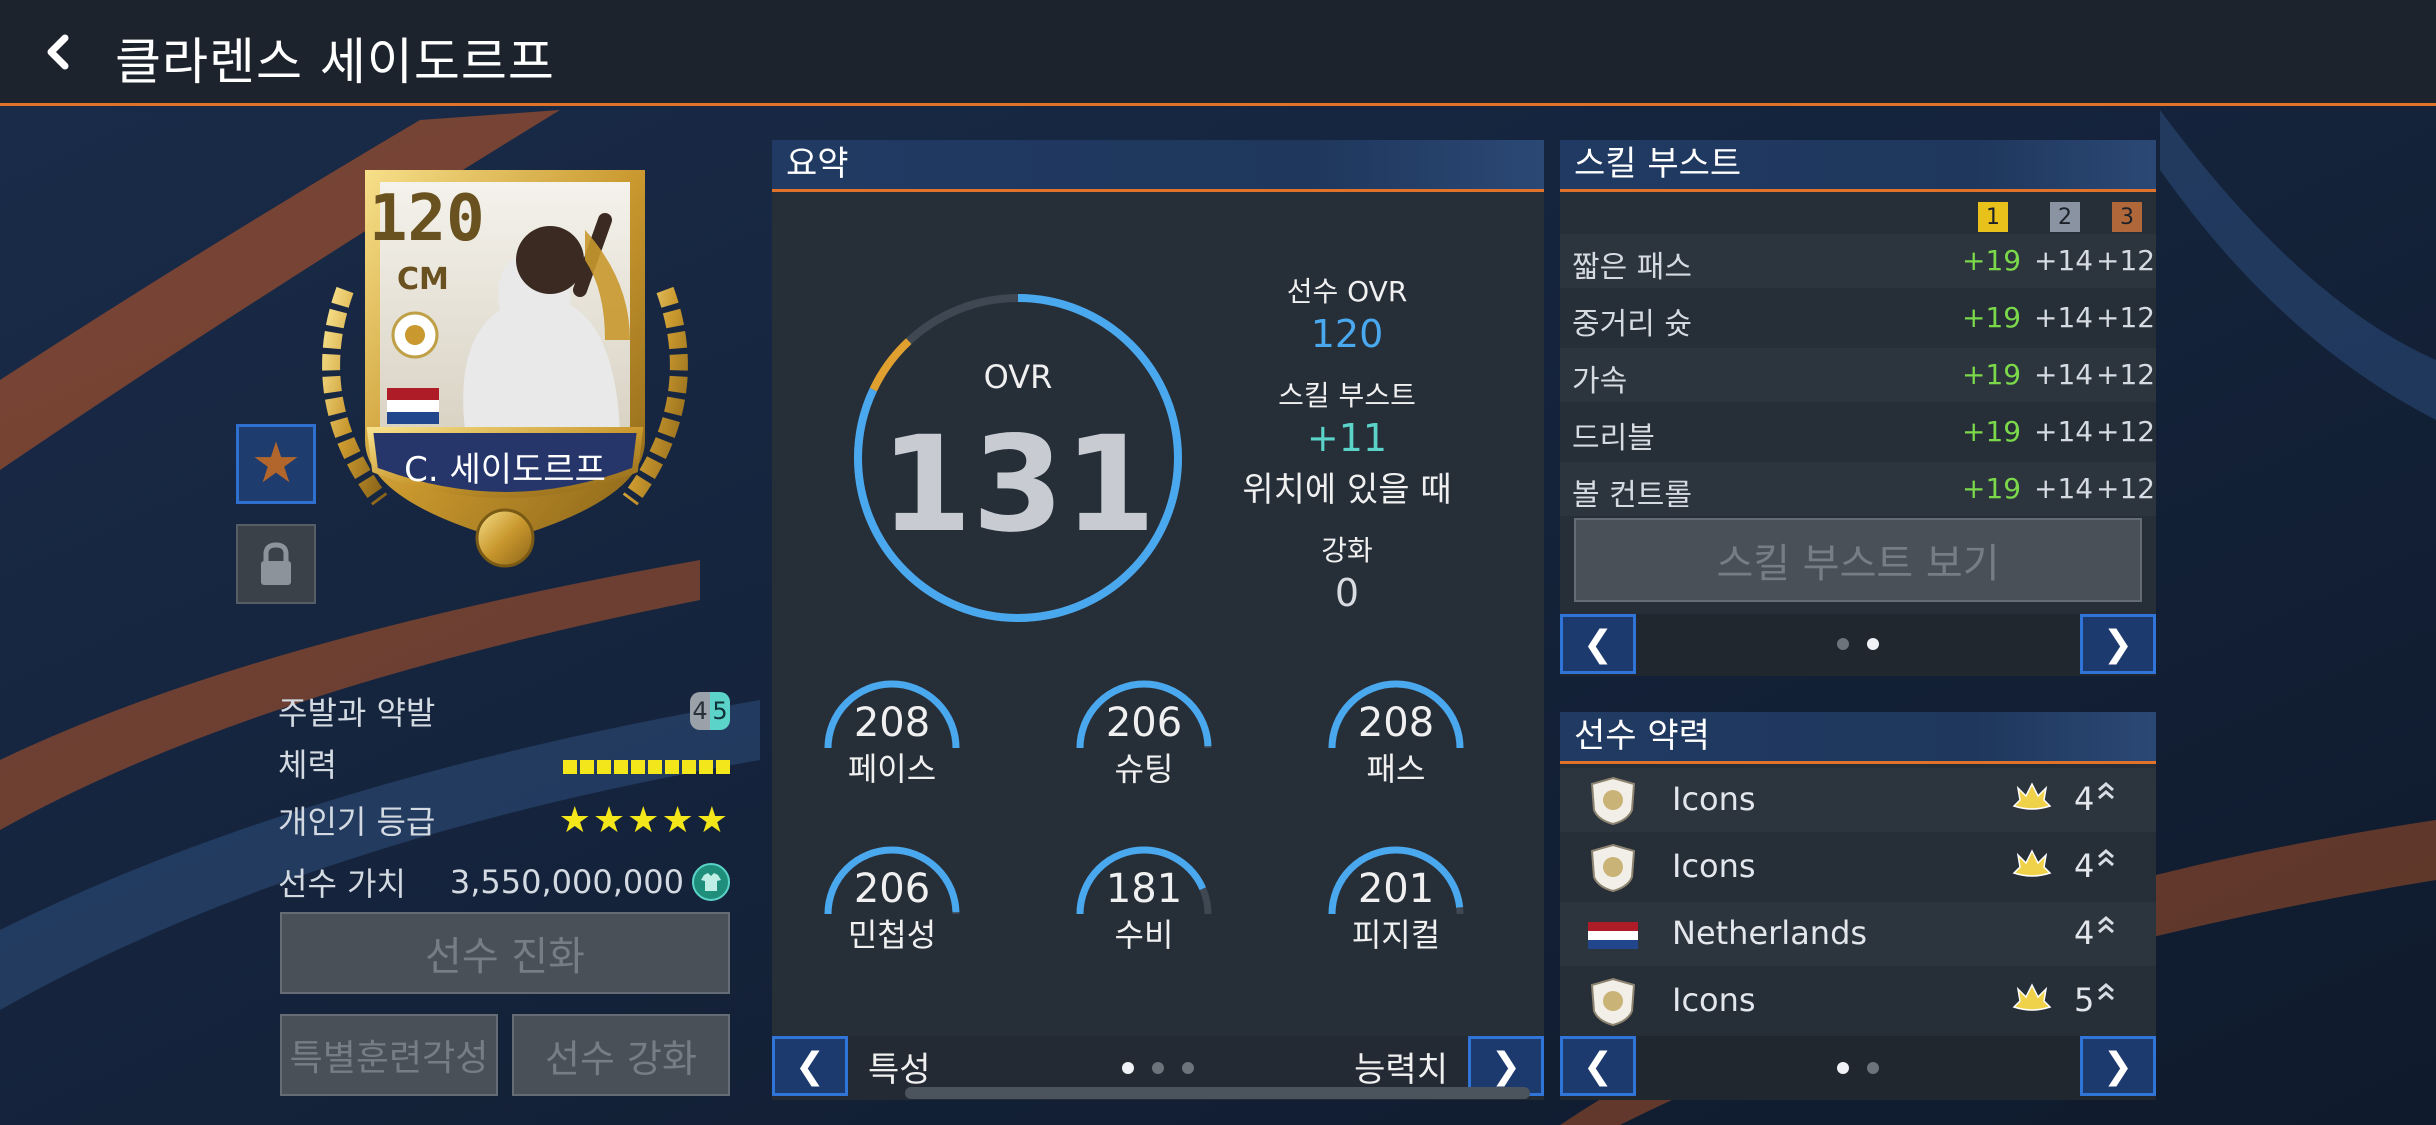  I want to click on rank-badge: 1, so click(1993, 217).